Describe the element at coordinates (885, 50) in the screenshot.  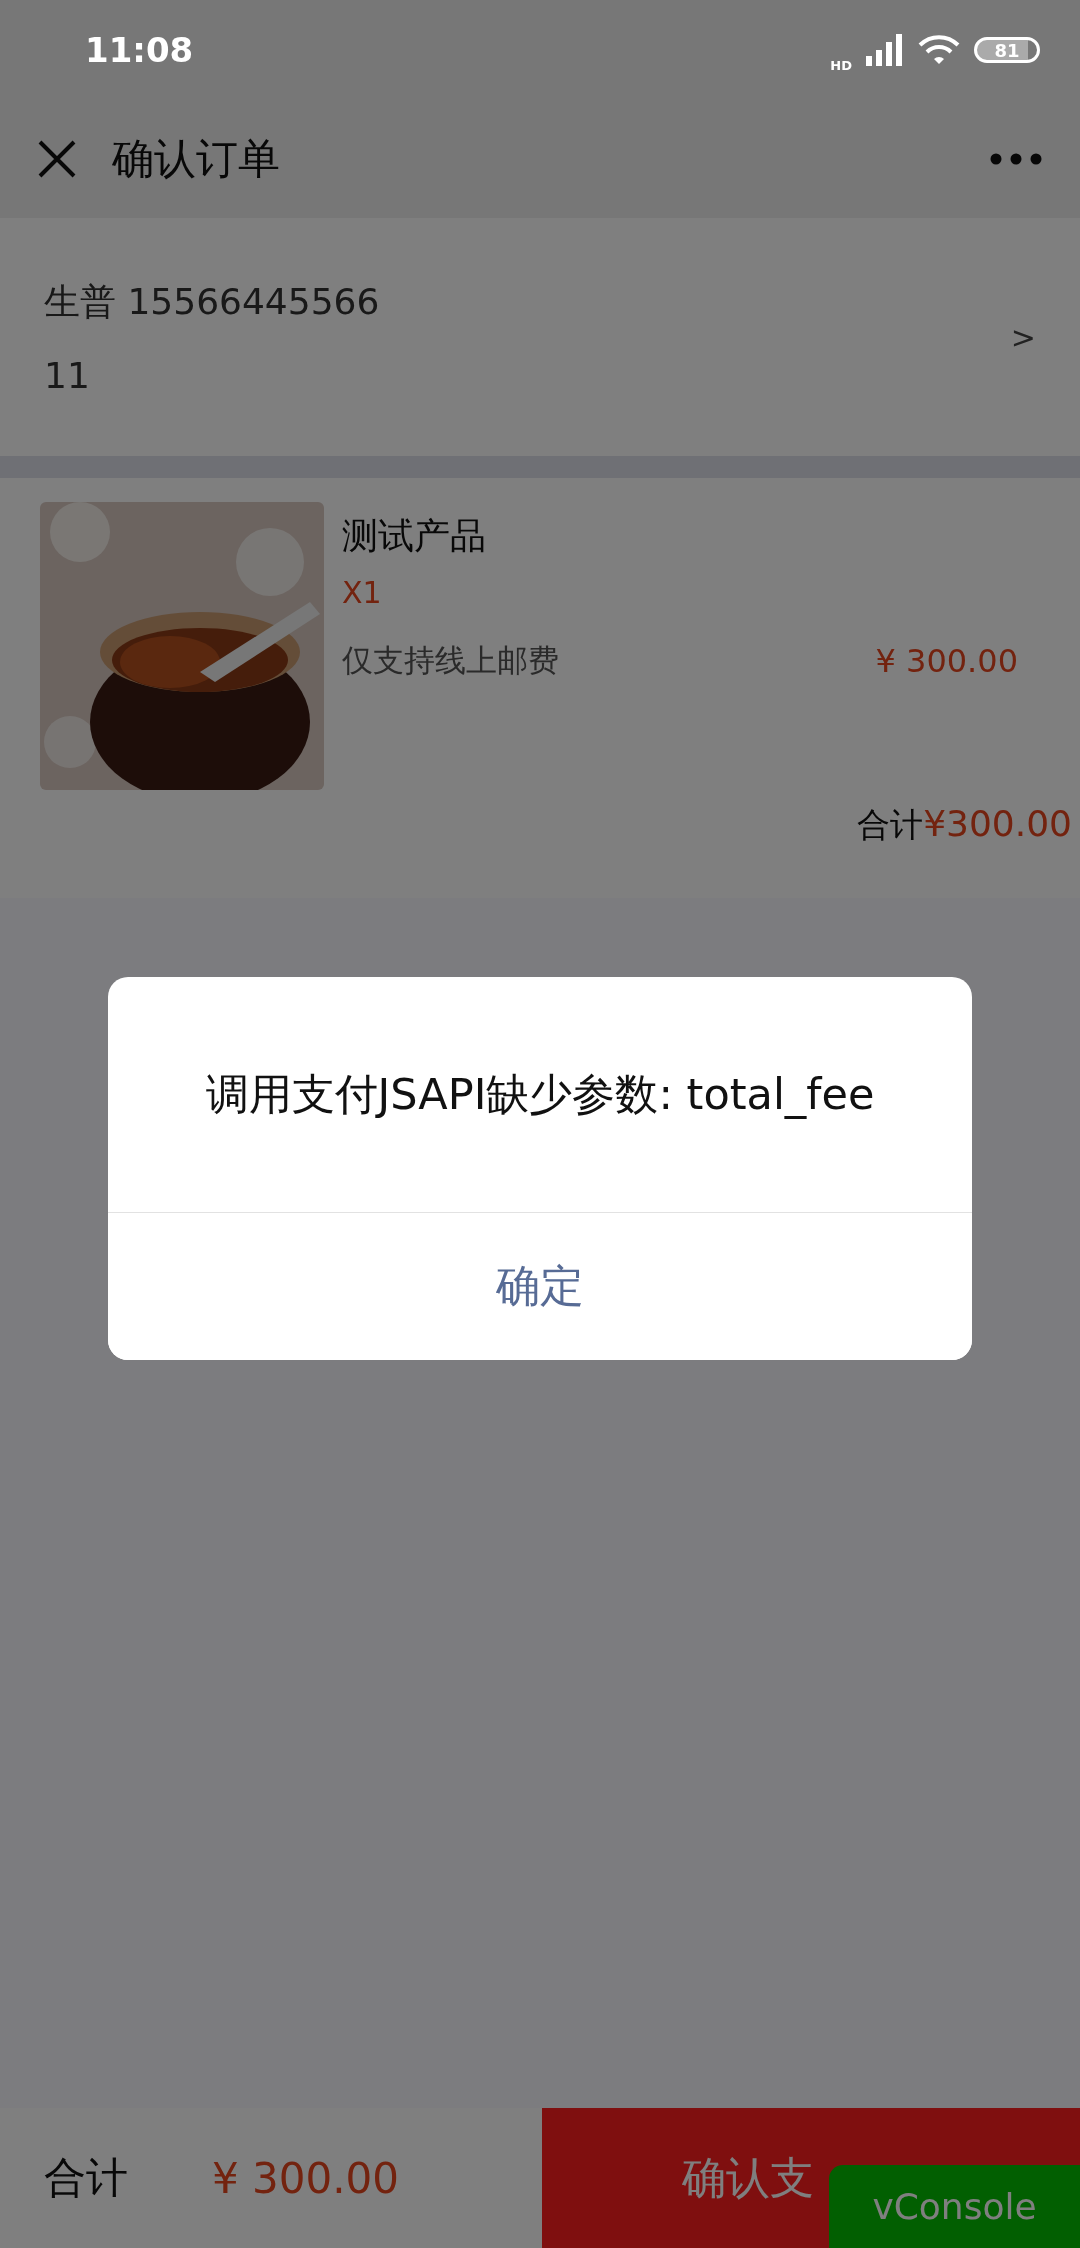
I see `signal-icon` at that location.